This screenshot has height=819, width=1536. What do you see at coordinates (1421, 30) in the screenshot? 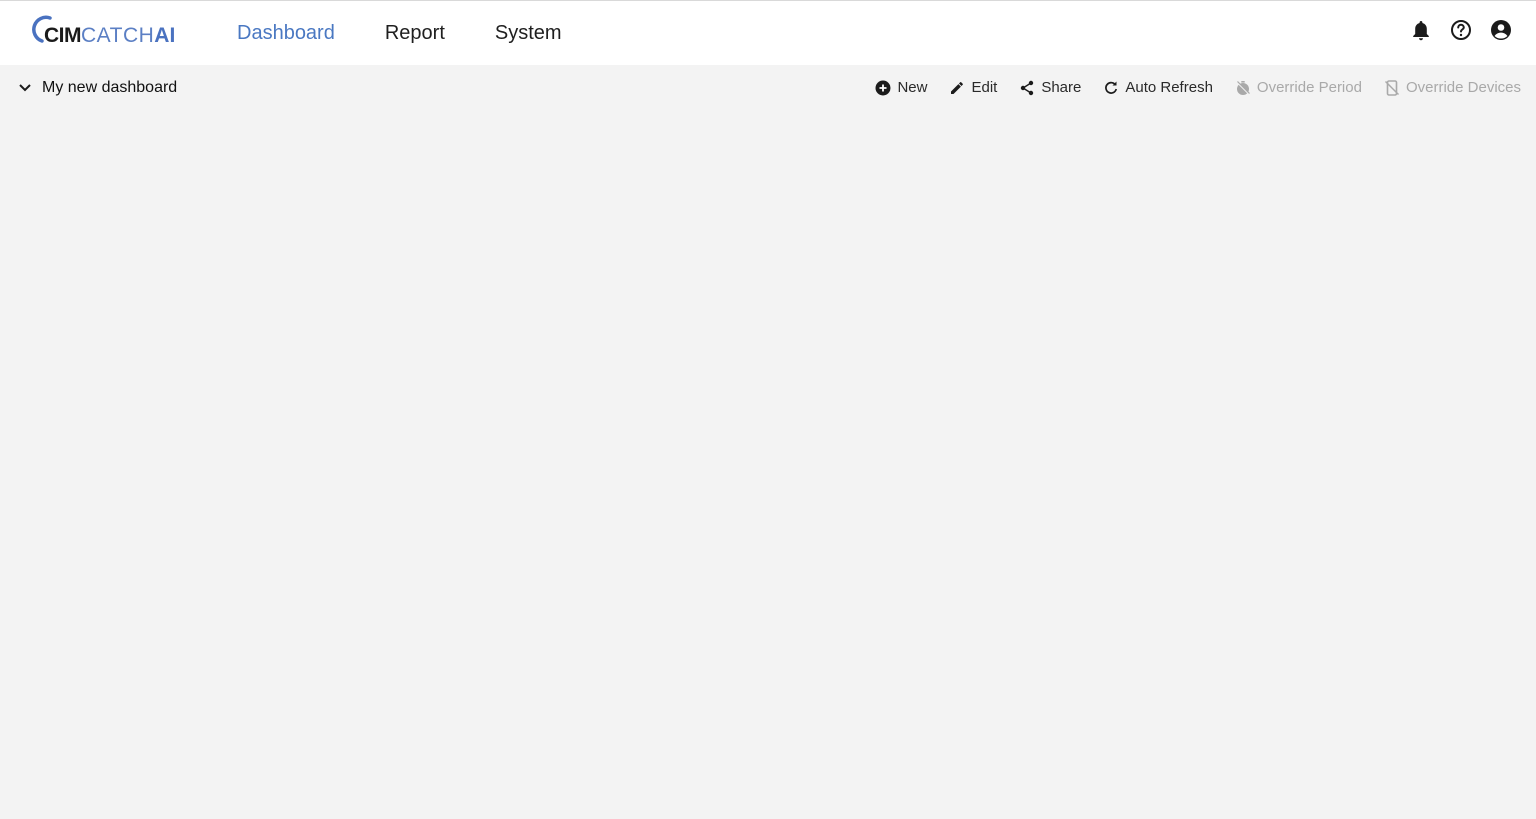
I see `bell-icon` at bounding box center [1421, 30].